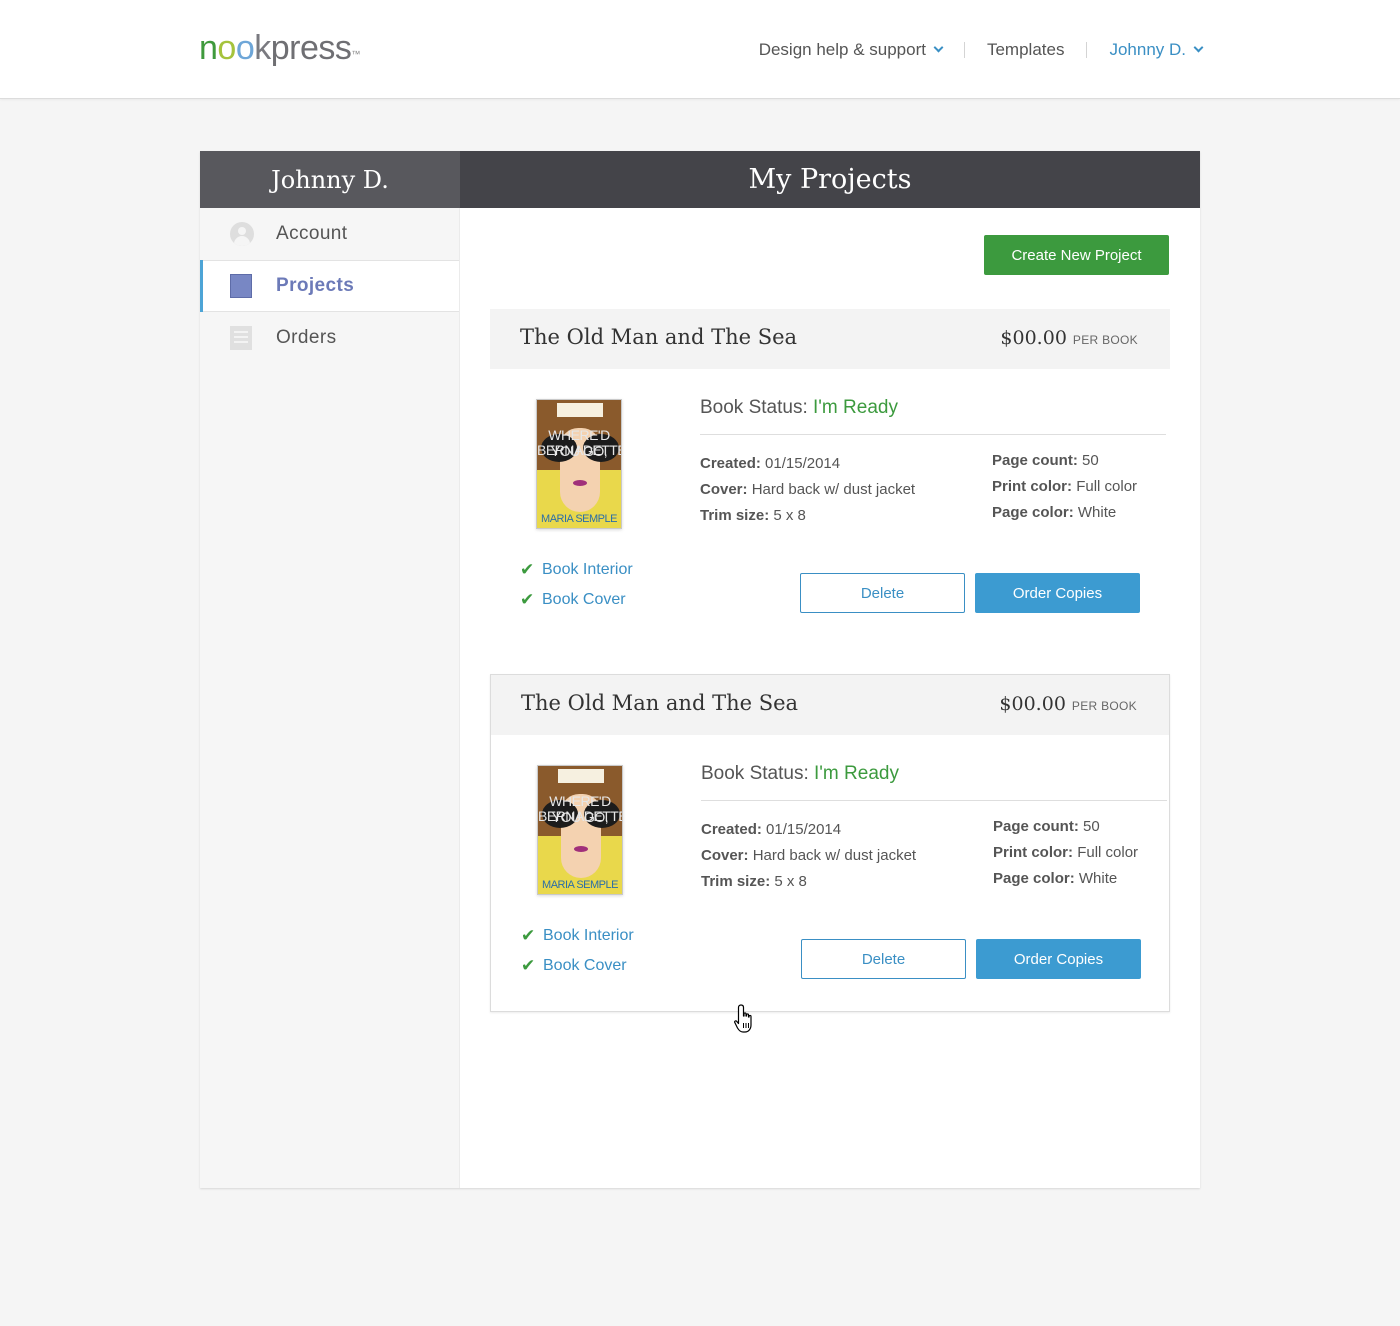  Describe the element at coordinates (1147, 49) in the screenshot. I see `user-menu-label: Johnny D.` at that location.